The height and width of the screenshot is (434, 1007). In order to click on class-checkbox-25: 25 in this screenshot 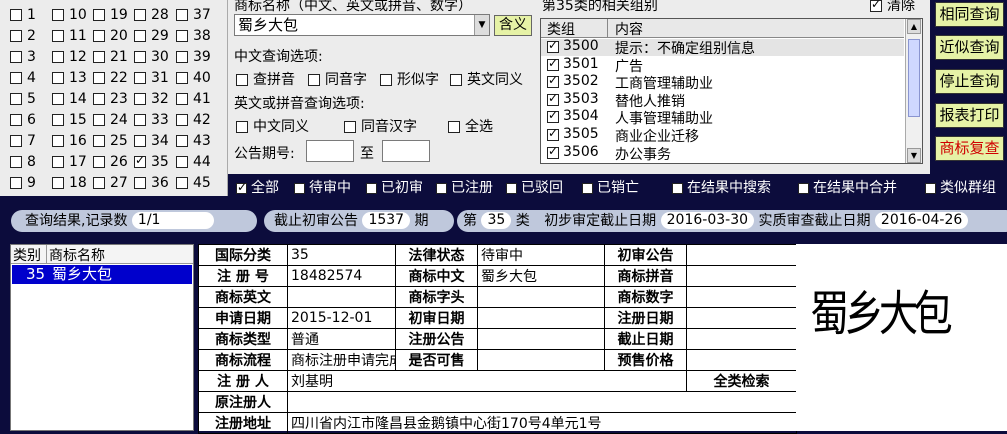, I will do `click(110, 141)`.